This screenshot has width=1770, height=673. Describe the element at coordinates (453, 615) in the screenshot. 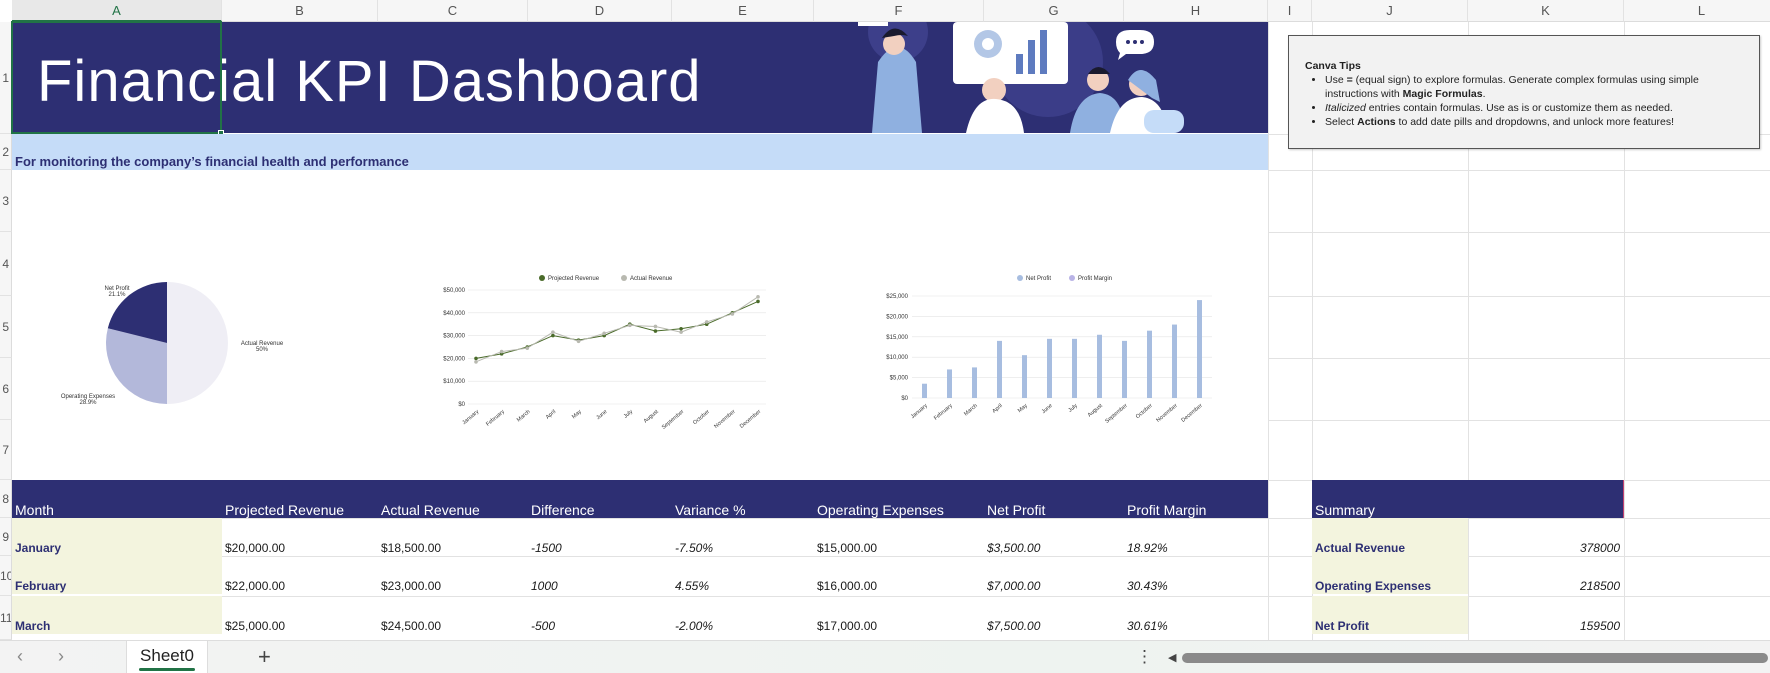

I see `table-cell: $24,500.00` at that location.